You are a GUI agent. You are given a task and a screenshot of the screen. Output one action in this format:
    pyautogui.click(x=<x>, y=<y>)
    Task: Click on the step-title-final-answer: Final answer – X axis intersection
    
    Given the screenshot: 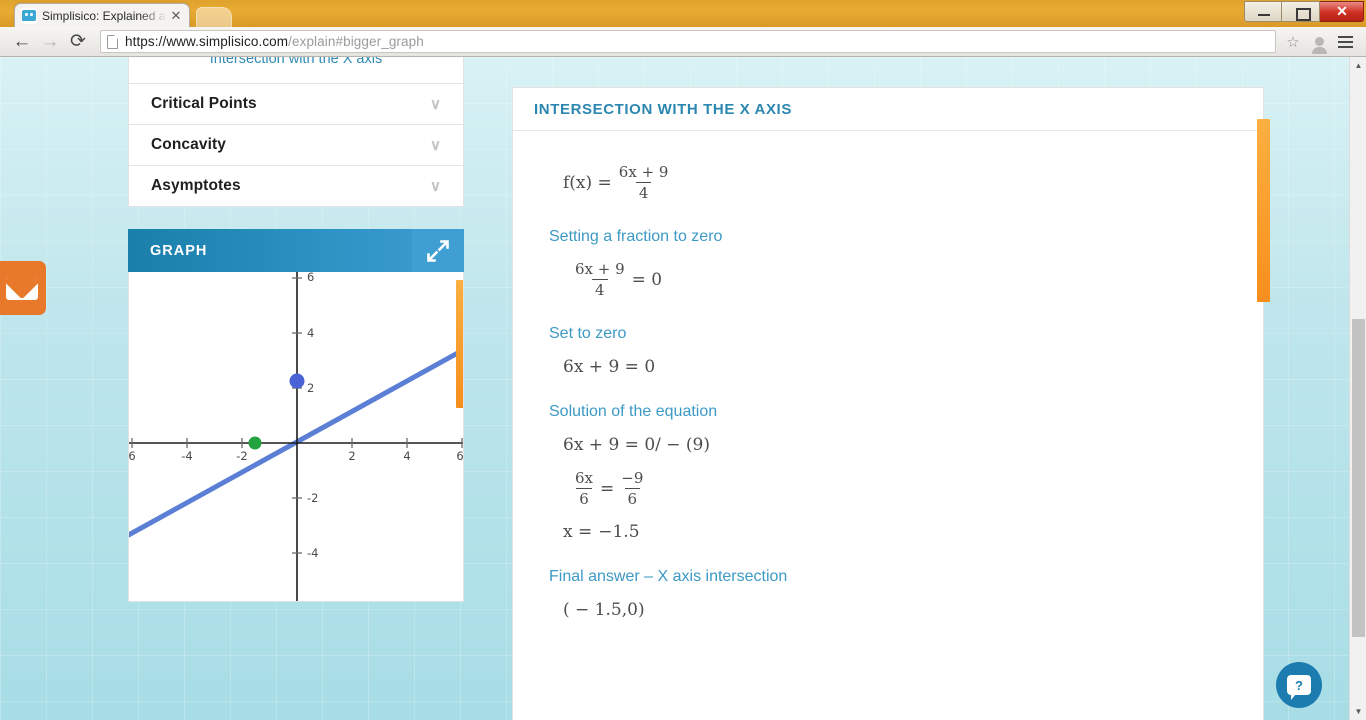 What is the action you would take?
    pyautogui.click(x=668, y=576)
    